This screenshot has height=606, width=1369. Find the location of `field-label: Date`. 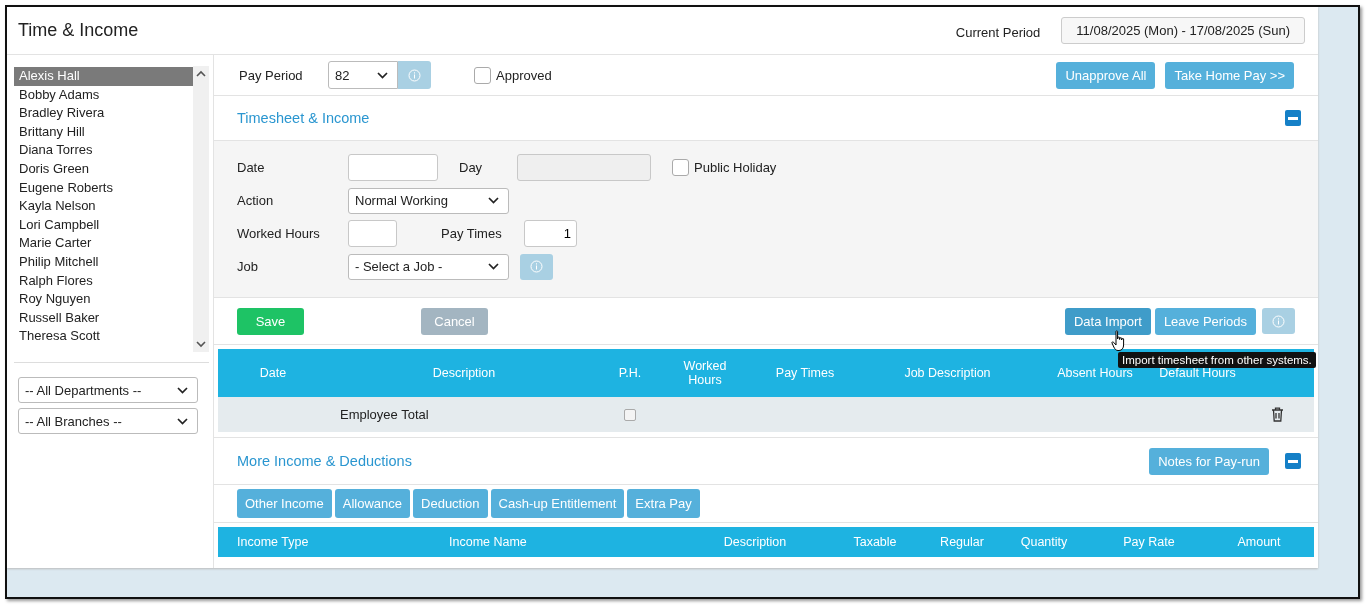

field-label: Date is located at coordinates (251, 167).